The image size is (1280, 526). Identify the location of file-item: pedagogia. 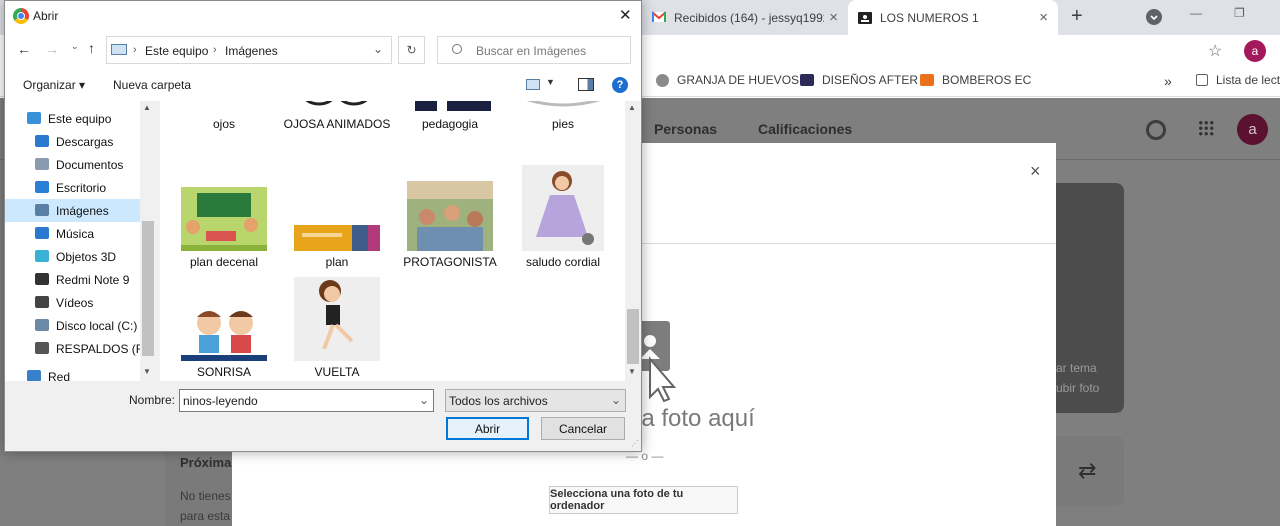
(450, 116).